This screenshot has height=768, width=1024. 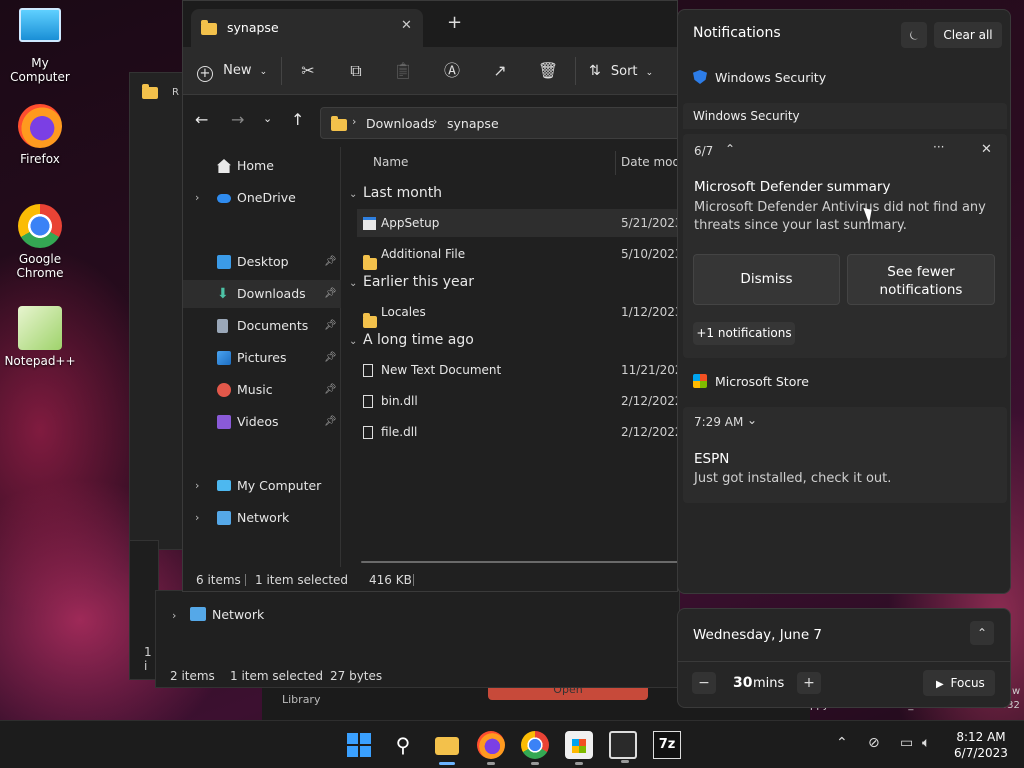 What do you see at coordinates (757, 635) in the screenshot?
I see `calendar-date: Wednesday, June 7` at bounding box center [757, 635].